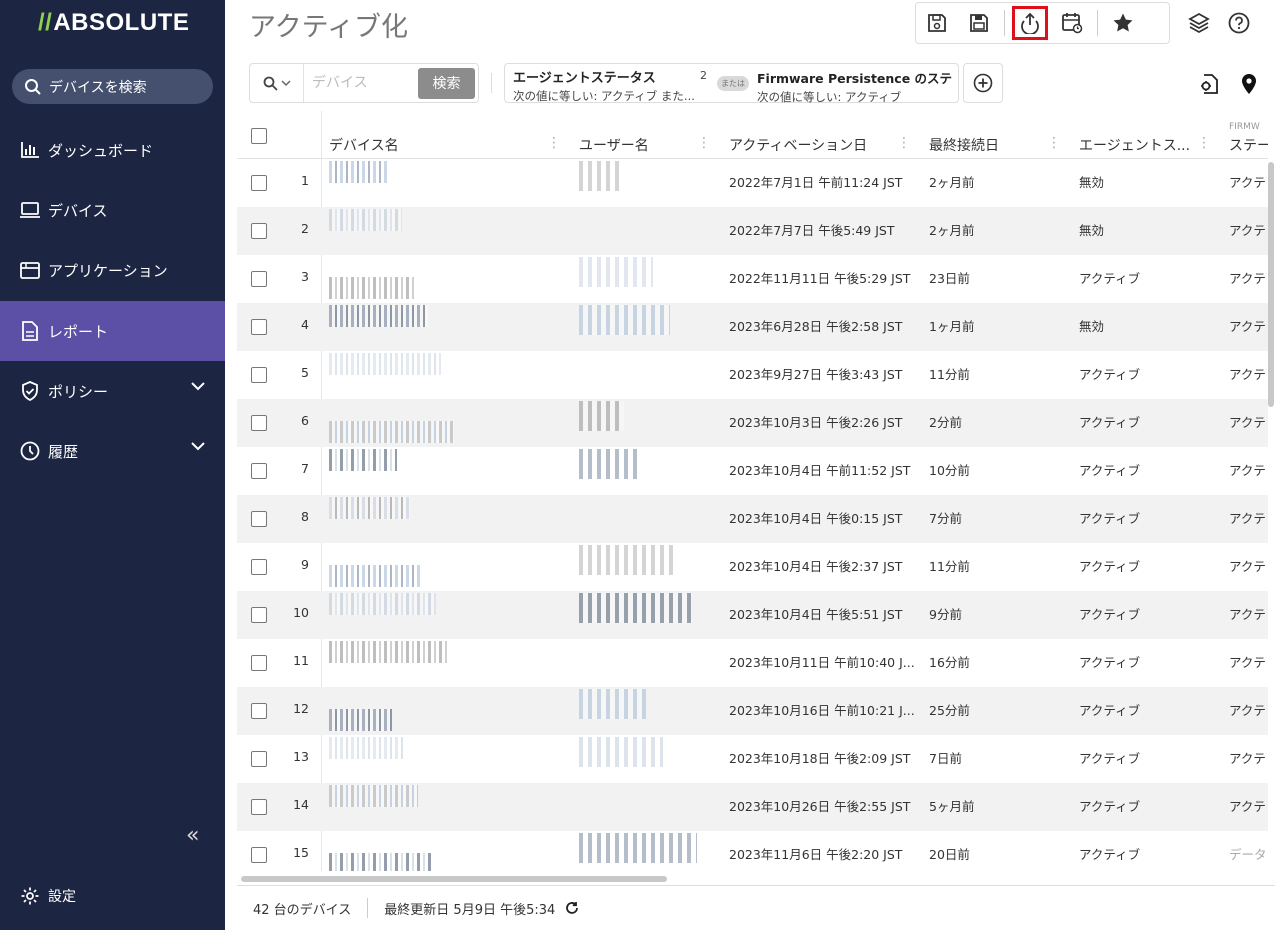 Image resolution: width=1275 pixels, height=930 pixels. I want to click on layers-button, so click(1199, 23).